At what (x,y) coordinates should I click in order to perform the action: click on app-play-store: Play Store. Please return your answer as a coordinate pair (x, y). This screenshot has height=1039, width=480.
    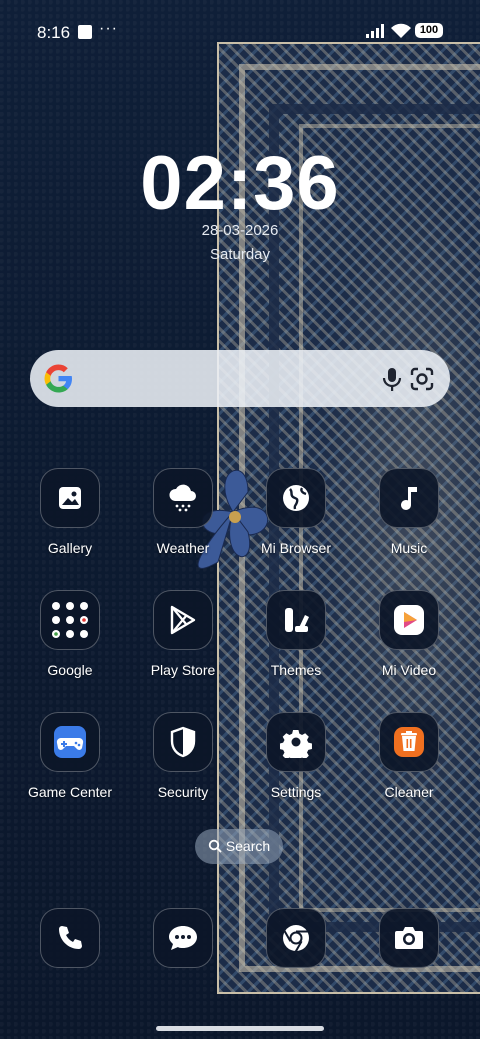
    Looking at the image, I should click on (183, 634).